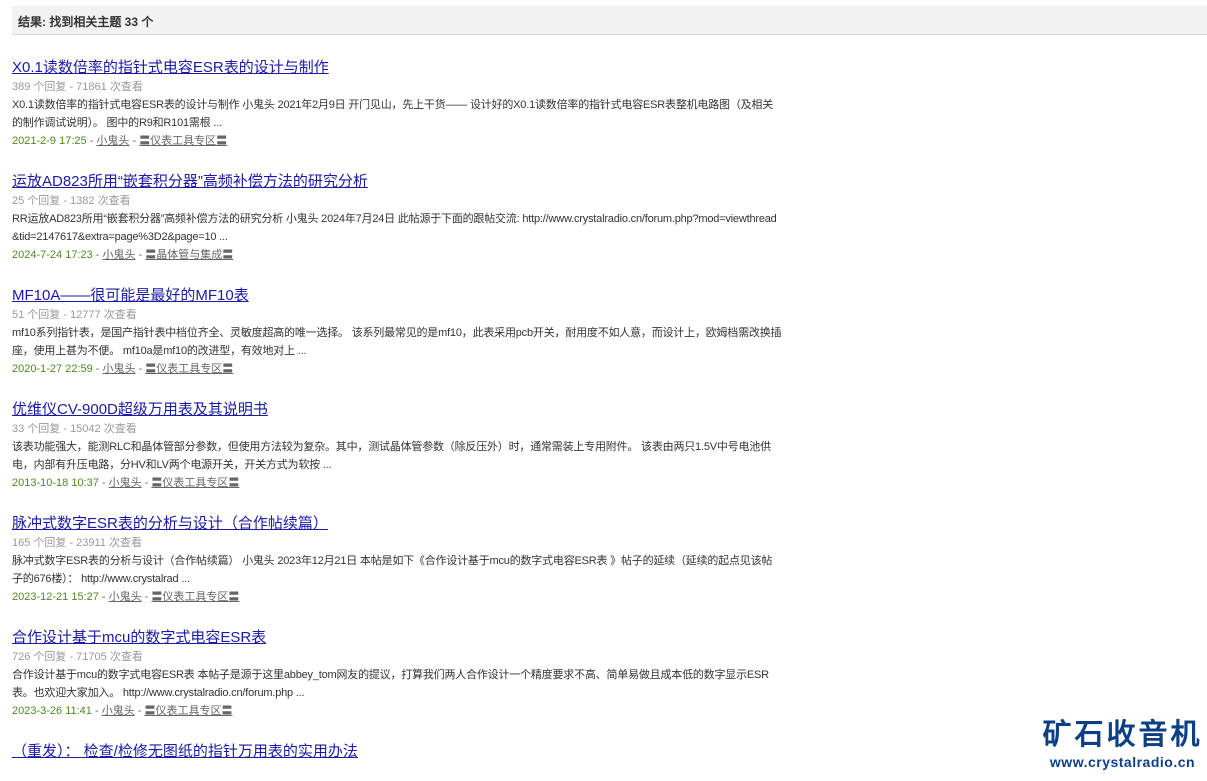 The height and width of the screenshot is (781, 1207). Describe the element at coordinates (140, 410) in the screenshot. I see `result-title-link: 优维仪CV-900D超级万用表及其说明书` at that location.